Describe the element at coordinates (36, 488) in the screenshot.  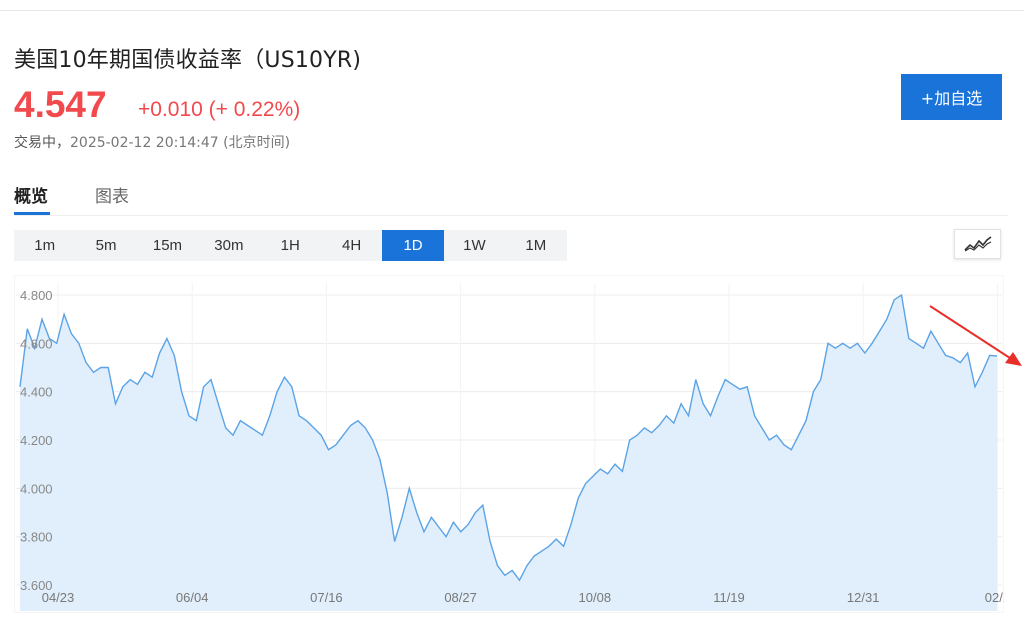
I see `y-tick-label: 4.000` at that location.